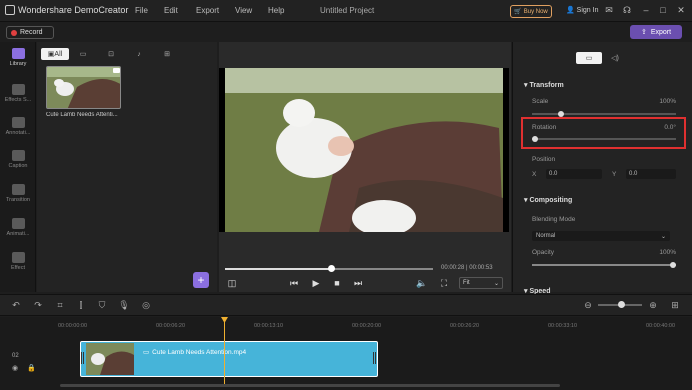 The height and width of the screenshot is (390, 692). I want to click on nav-label: Effect, so click(18, 268).